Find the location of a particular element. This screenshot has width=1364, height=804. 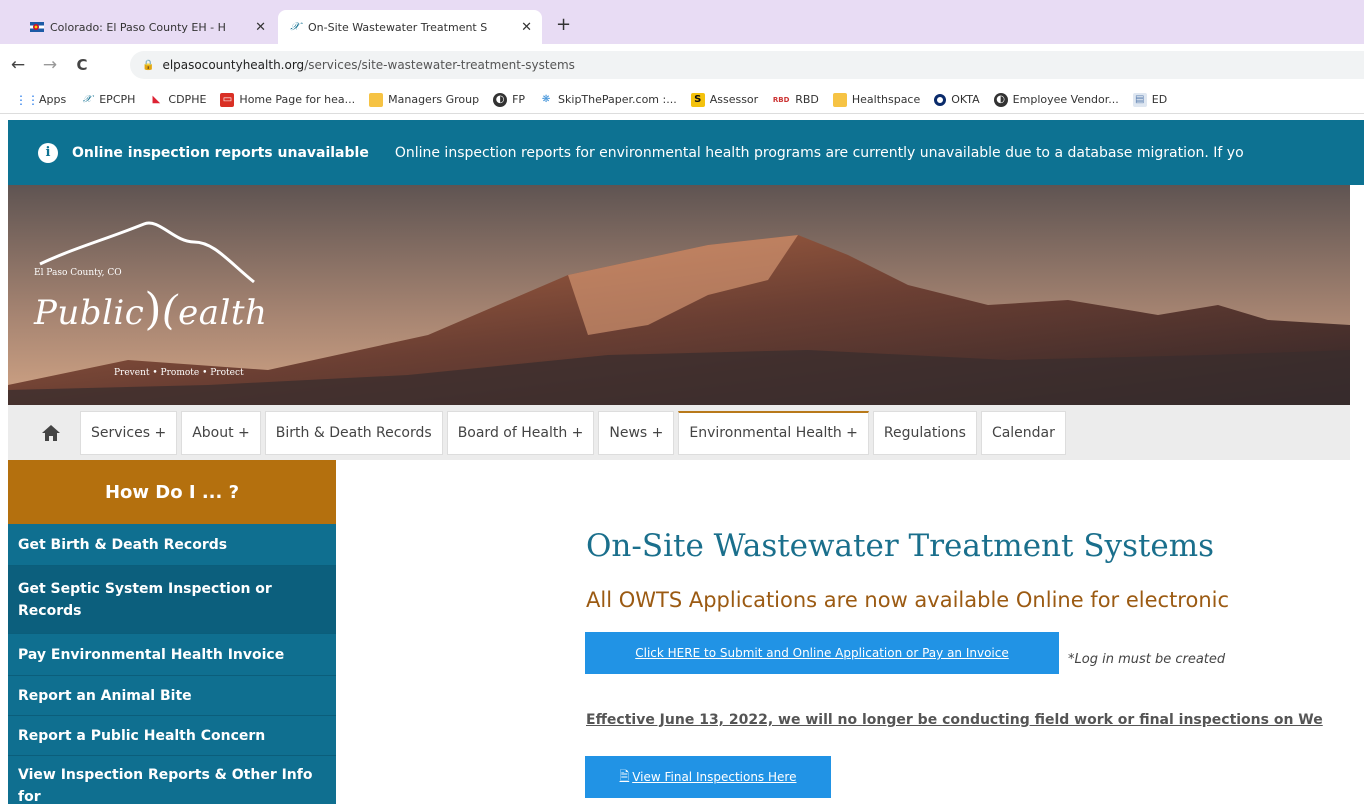

page-title: On-Site Wastewater Treatment Systems is located at coordinates (900, 546).